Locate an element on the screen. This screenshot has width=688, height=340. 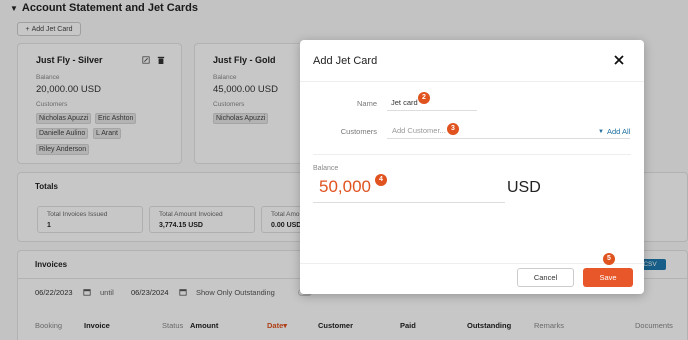
currency-label: USD is located at coordinates (524, 187).